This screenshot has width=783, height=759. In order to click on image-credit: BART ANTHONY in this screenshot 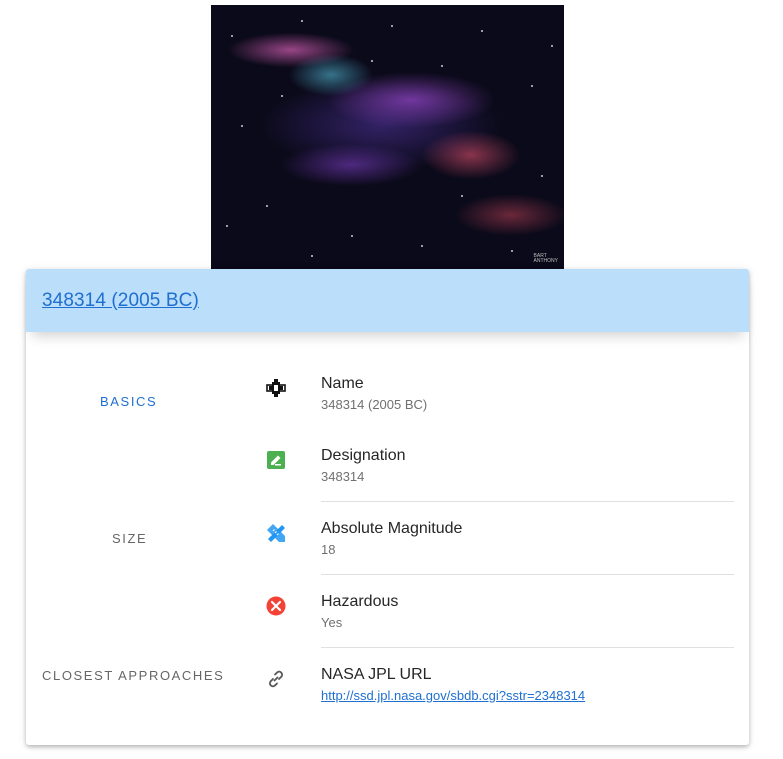, I will do `click(545, 258)`.